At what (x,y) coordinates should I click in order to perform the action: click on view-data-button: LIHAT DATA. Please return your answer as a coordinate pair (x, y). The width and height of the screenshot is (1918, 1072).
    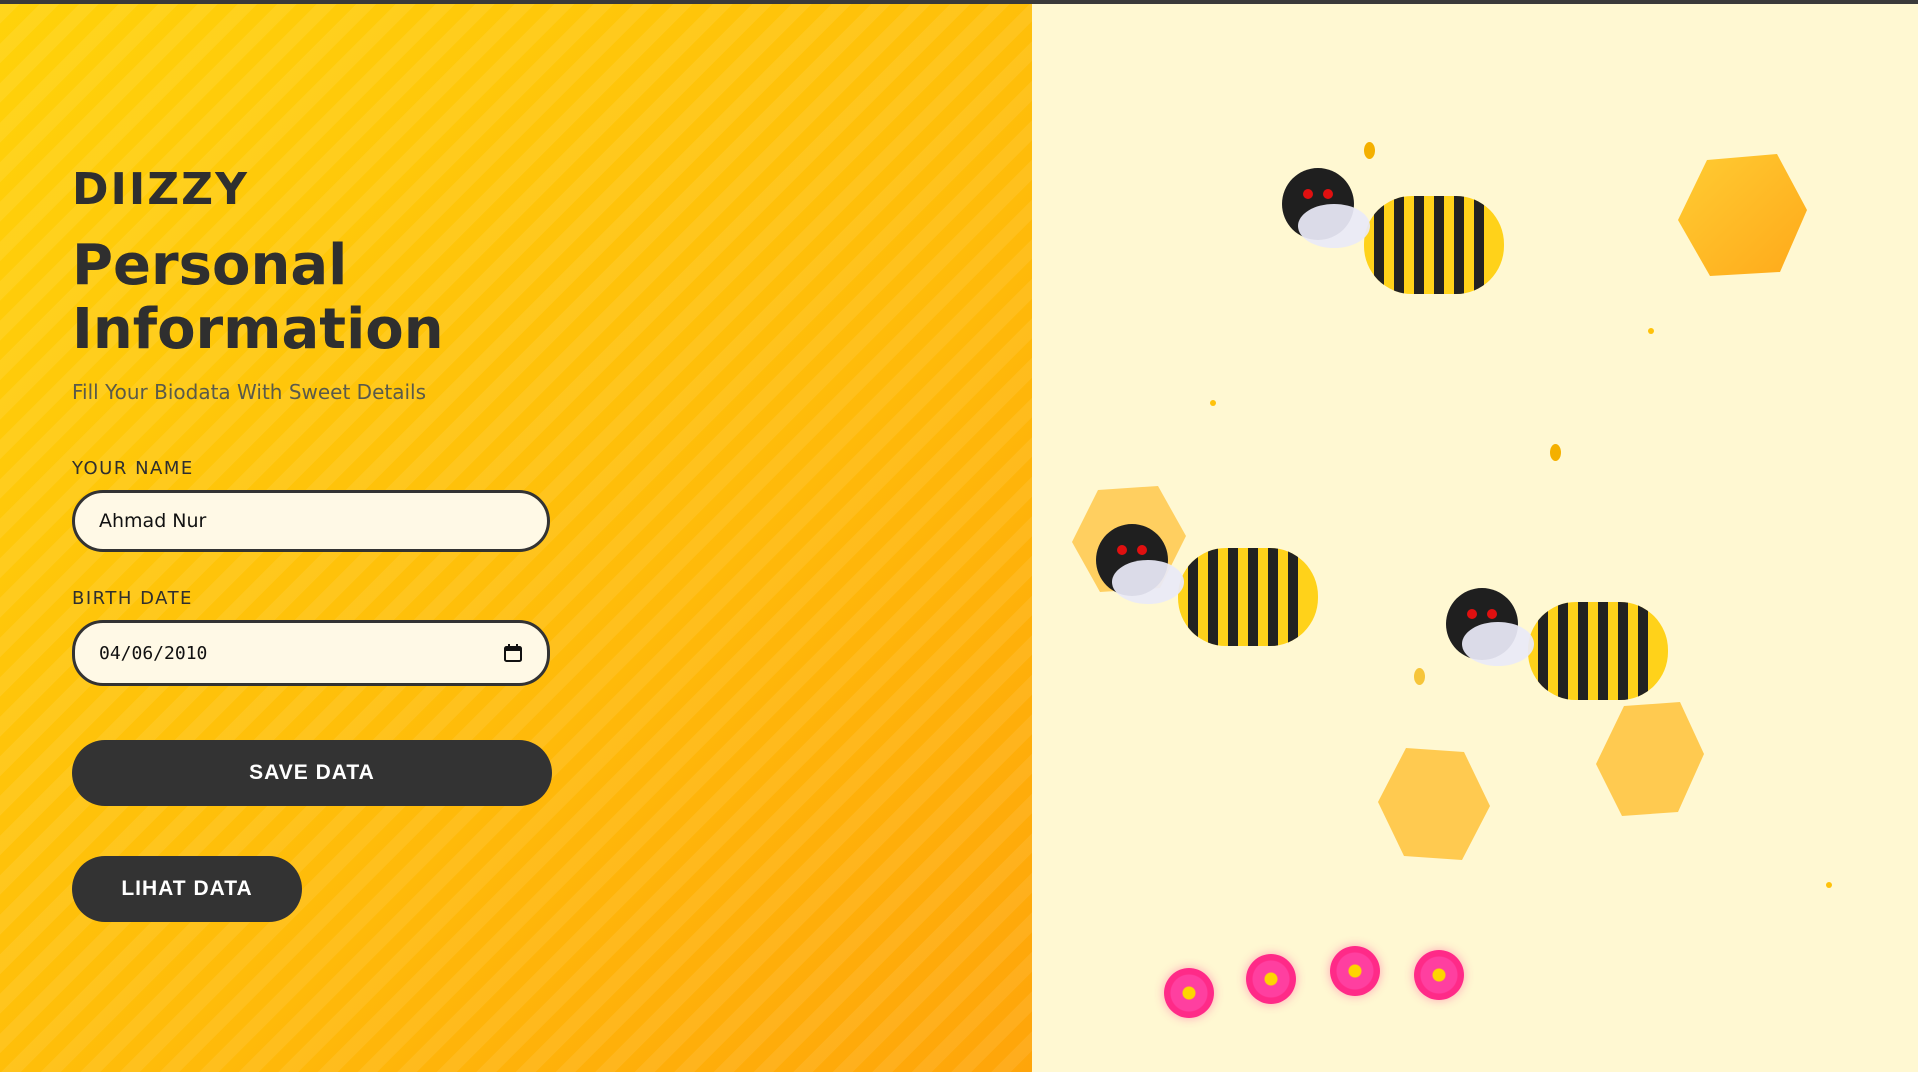
    Looking at the image, I should click on (187, 889).